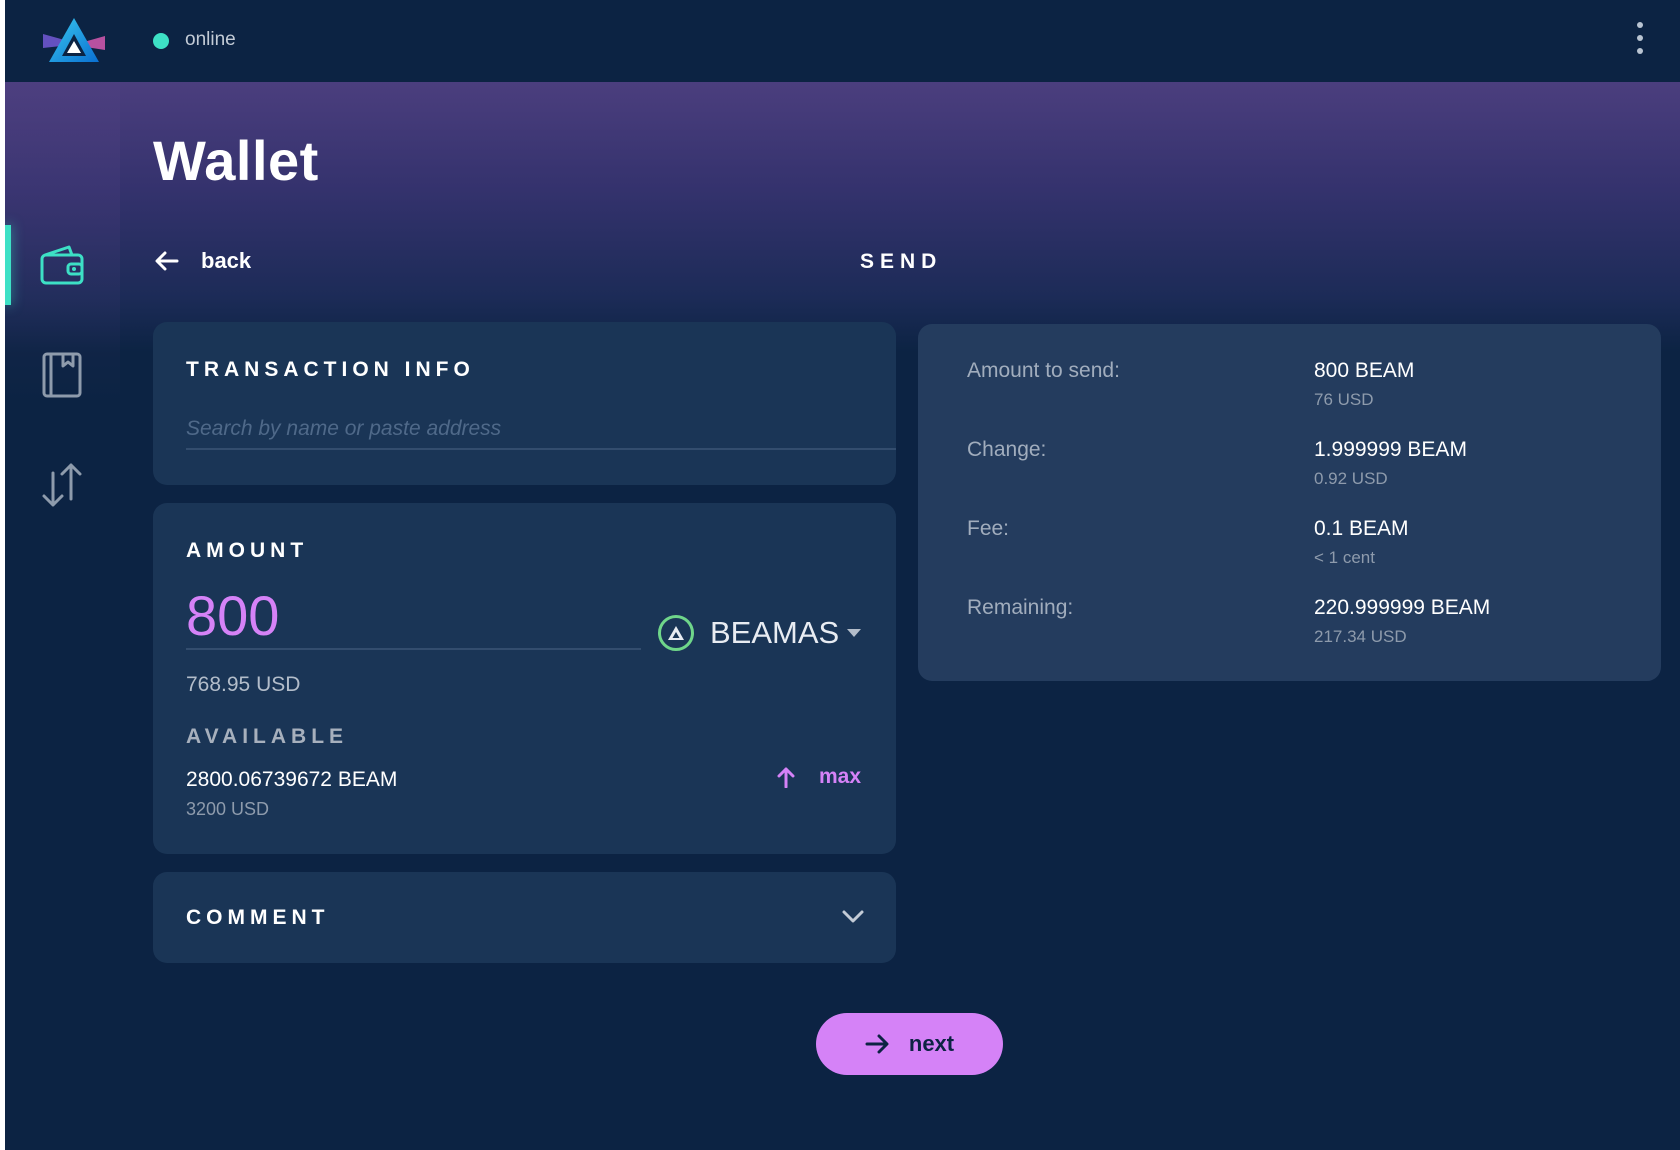 This screenshot has width=1680, height=1150. I want to click on status-label: online, so click(210, 39).